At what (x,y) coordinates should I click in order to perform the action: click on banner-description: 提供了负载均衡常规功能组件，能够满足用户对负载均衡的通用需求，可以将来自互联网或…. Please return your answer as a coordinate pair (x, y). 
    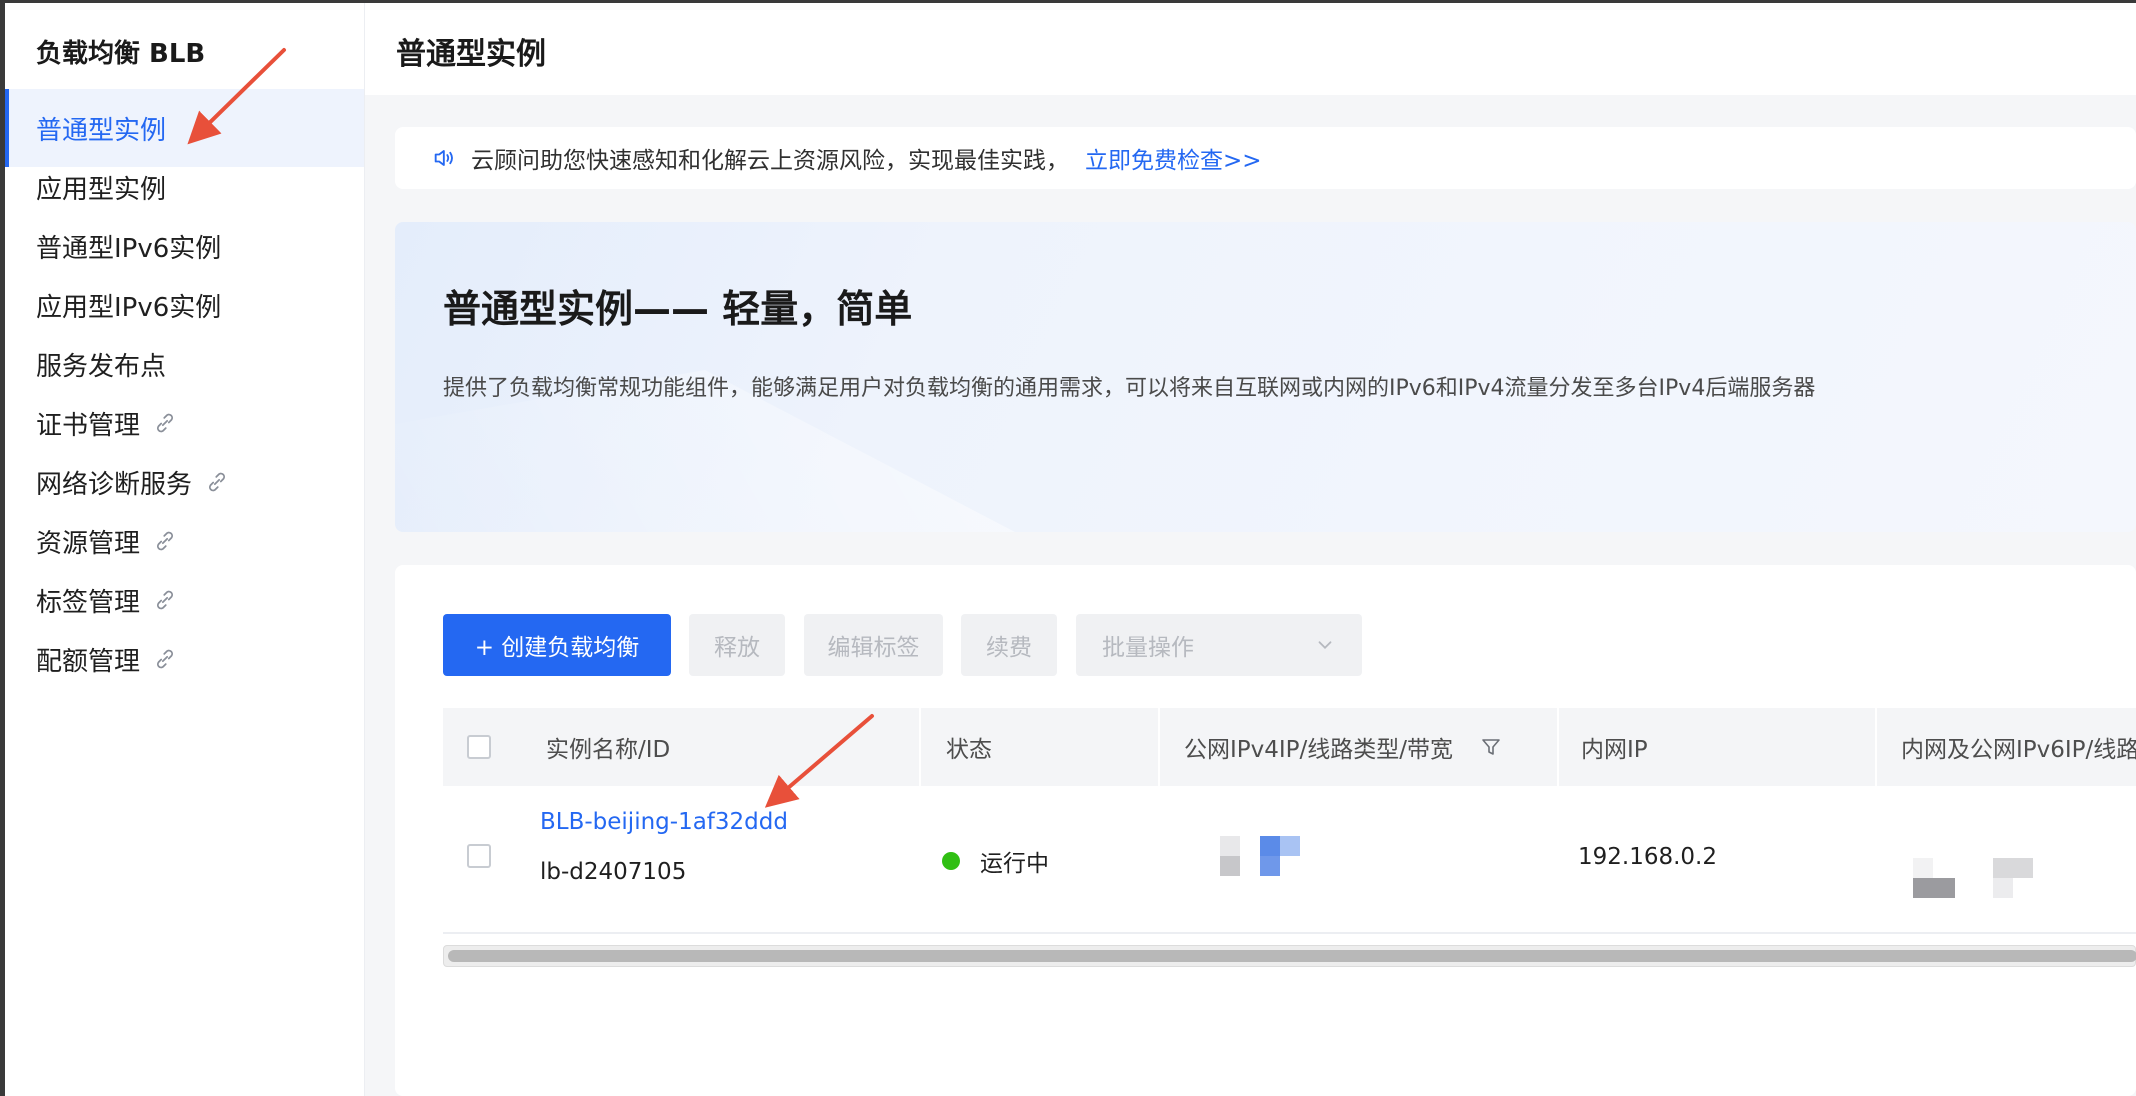
    Looking at the image, I should click on (1129, 388).